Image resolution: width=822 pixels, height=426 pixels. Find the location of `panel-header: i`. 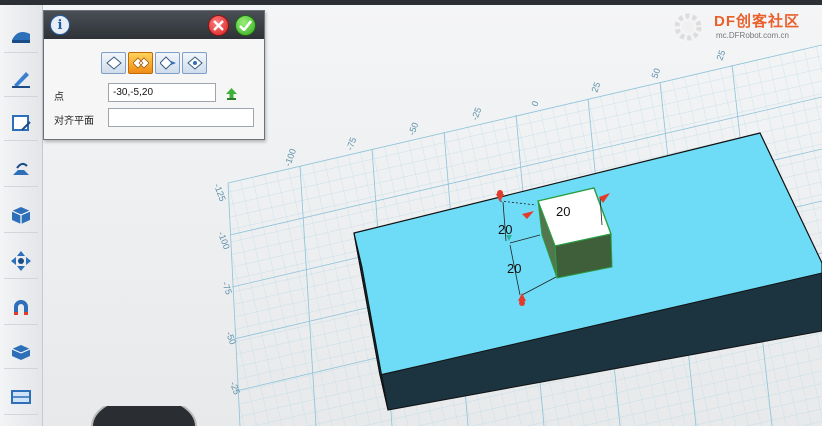

panel-header: i is located at coordinates (154, 25).